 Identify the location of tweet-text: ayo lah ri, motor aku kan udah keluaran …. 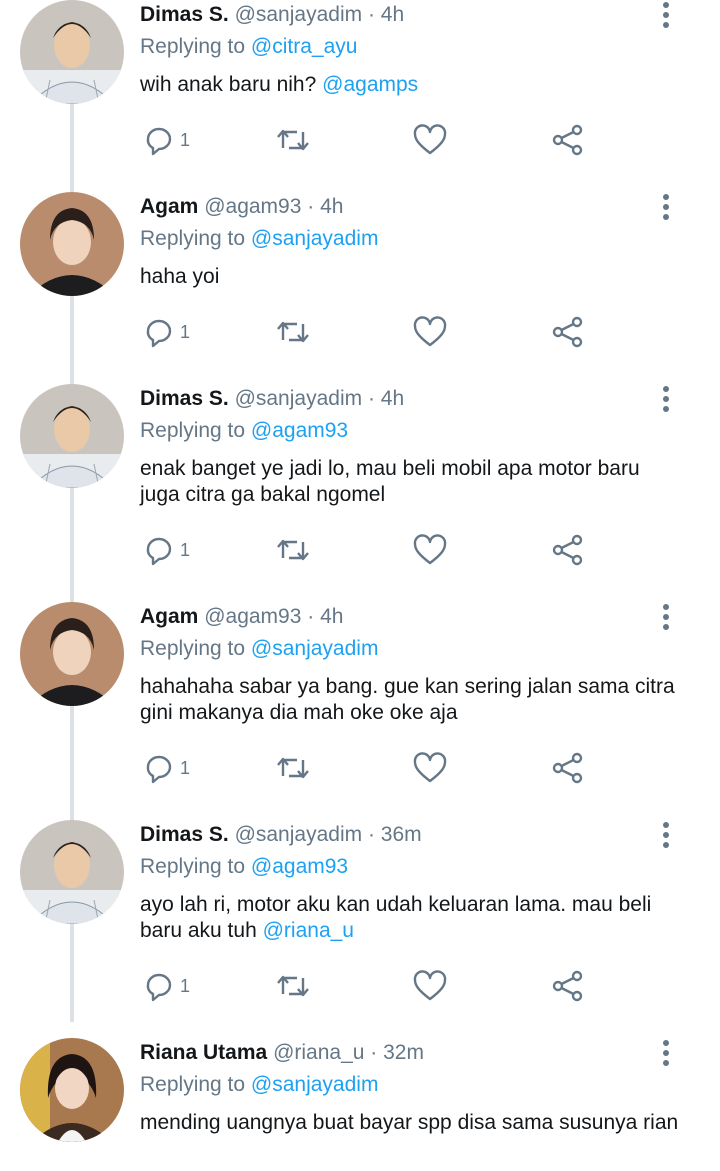
(412, 918).